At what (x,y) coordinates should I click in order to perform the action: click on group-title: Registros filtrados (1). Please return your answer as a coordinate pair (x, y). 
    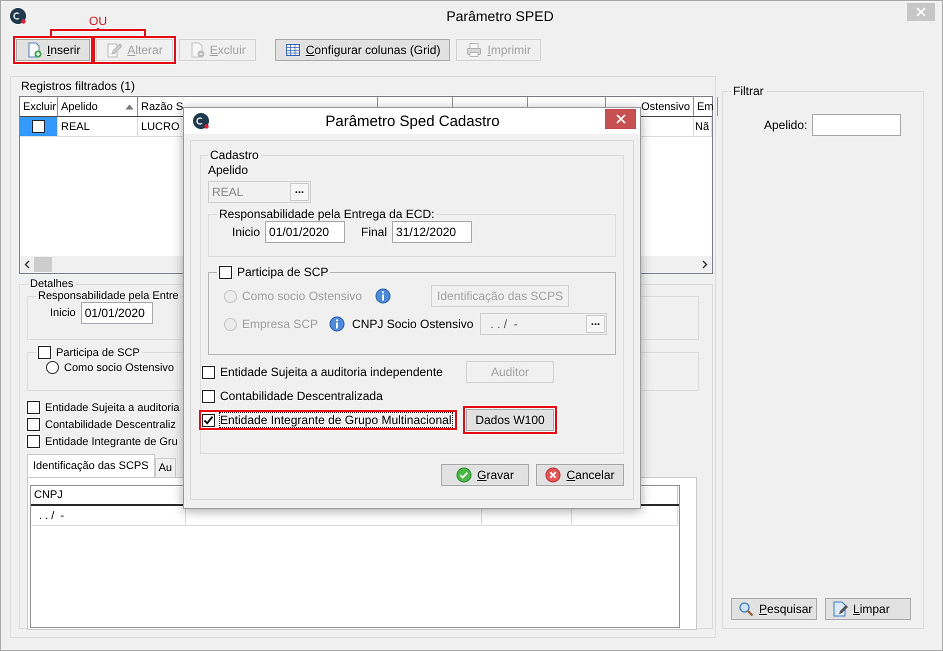
    Looking at the image, I should click on (78, 86).